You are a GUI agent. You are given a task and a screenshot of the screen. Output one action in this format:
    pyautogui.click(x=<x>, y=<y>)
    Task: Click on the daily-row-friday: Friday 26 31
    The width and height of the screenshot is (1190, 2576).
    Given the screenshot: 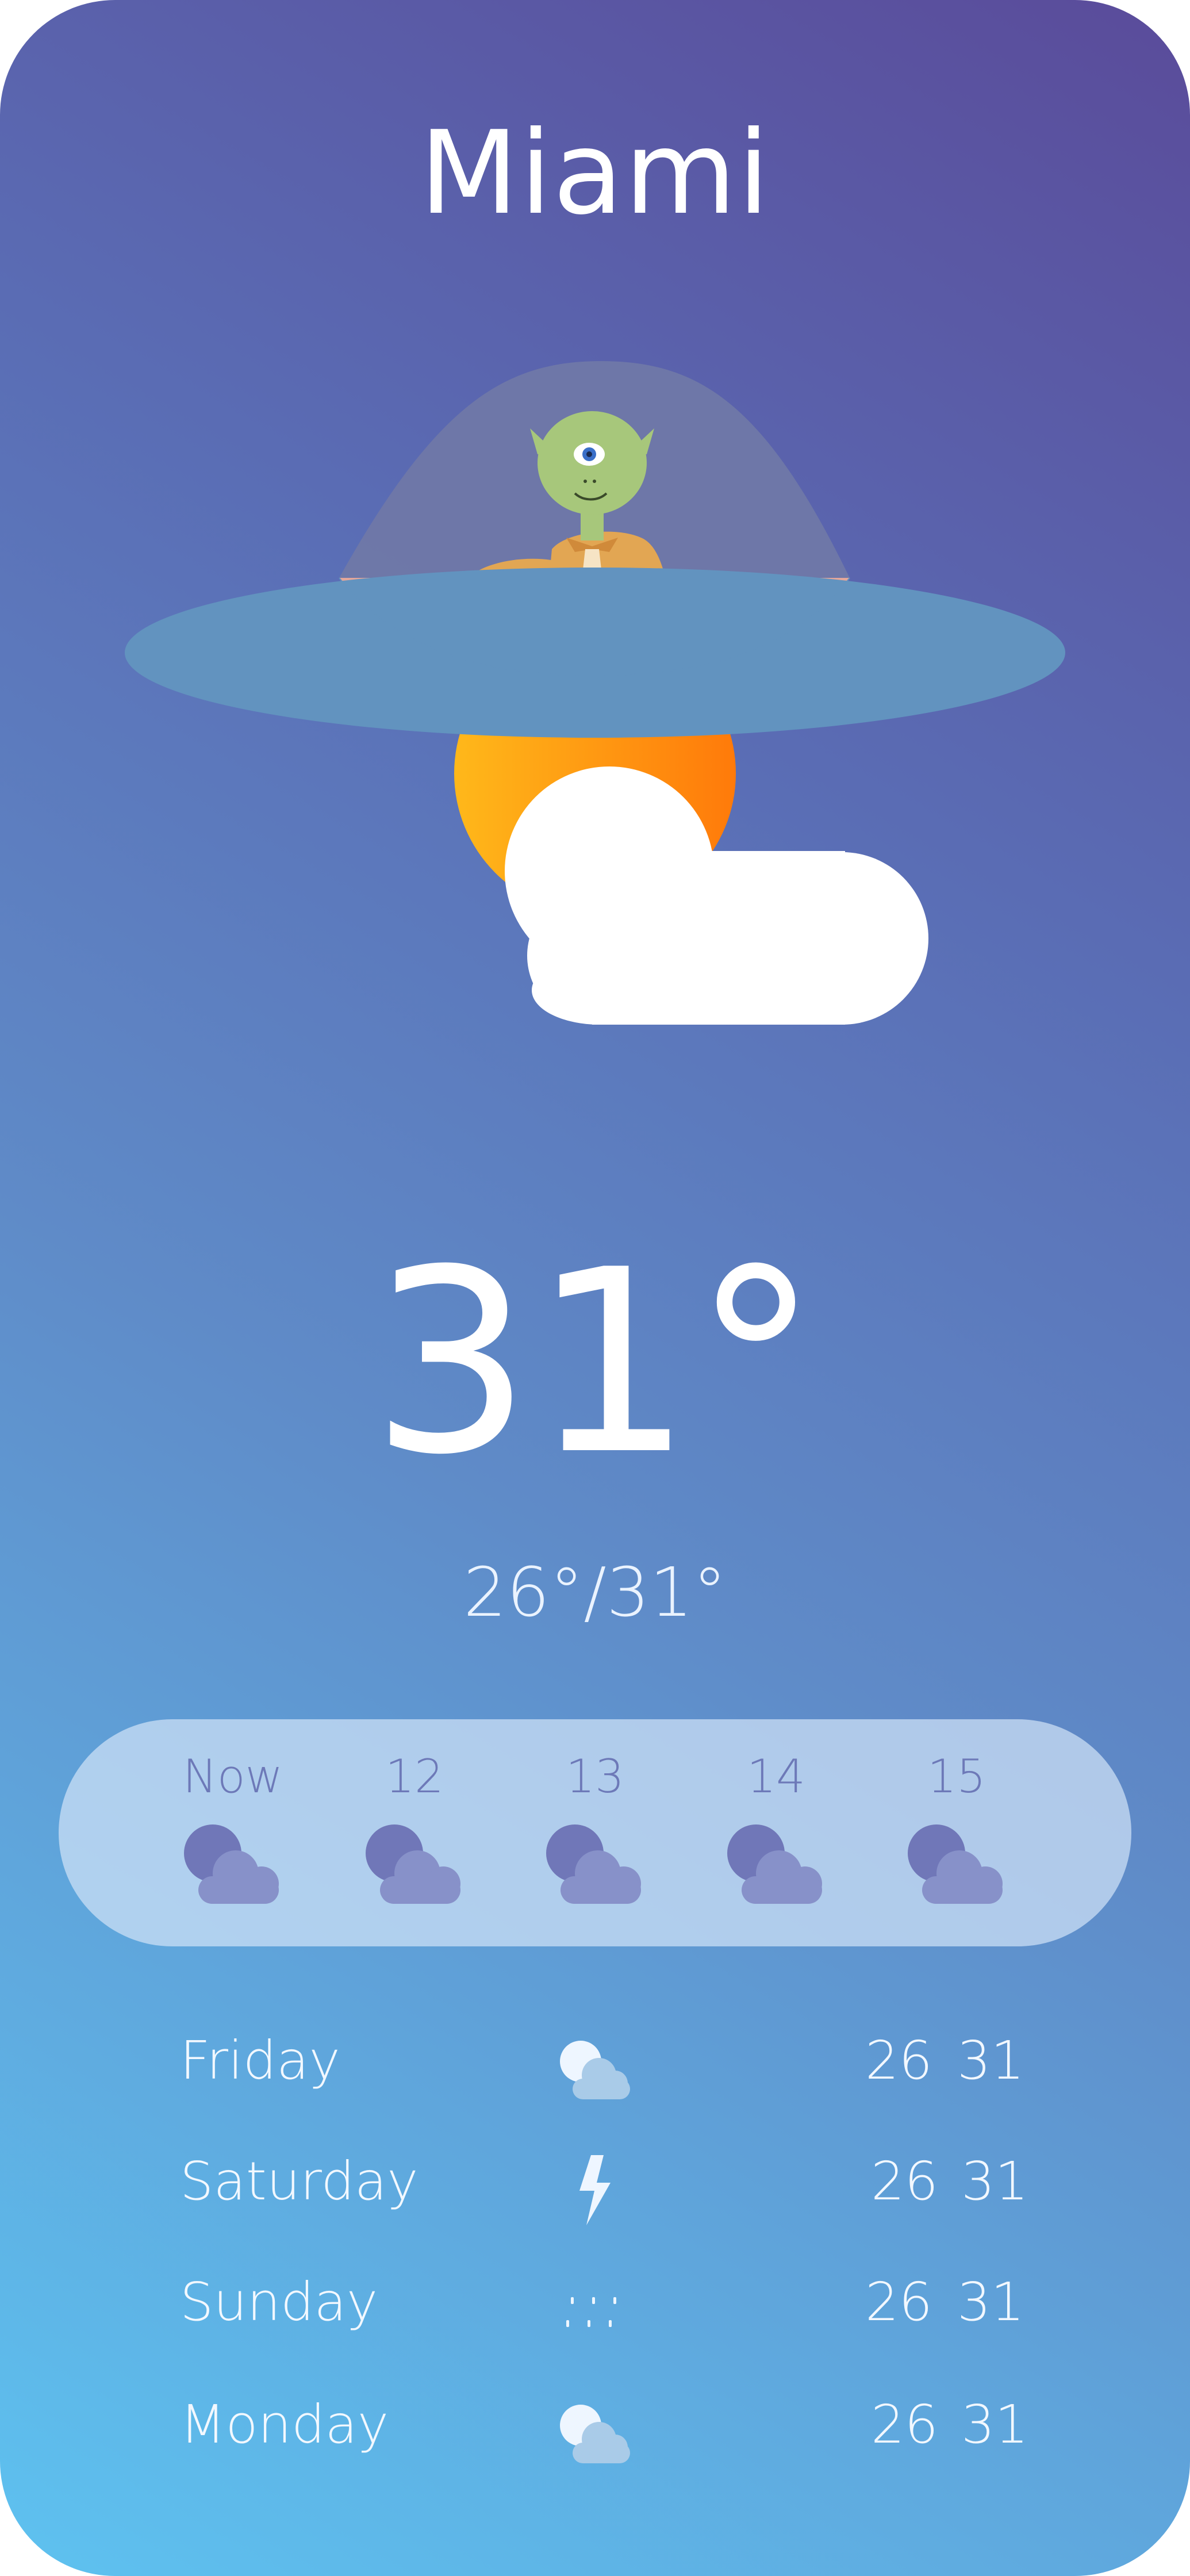 What is the action you would take?
    pyautogui.click(x=595, y=2067)
    